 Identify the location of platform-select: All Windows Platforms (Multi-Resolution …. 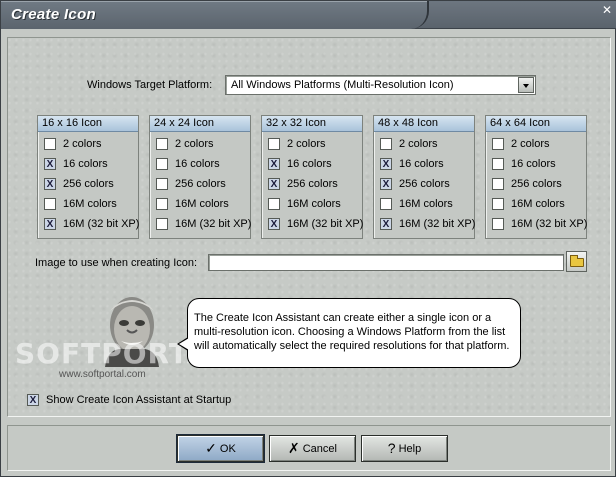
(380, 85).